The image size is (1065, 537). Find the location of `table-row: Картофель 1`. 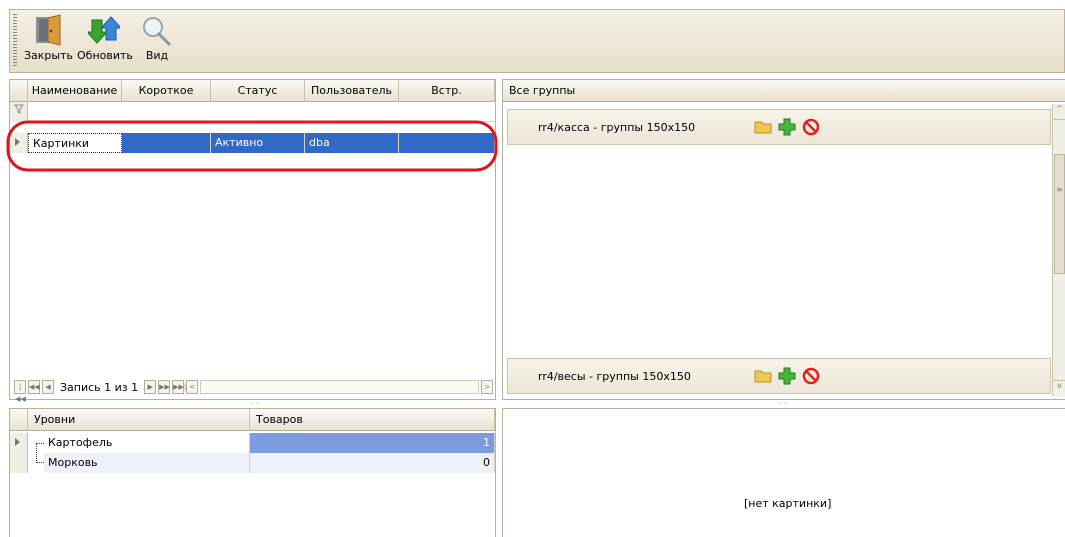

table-row: Картофель 1 is located at coordinates (252, 443).